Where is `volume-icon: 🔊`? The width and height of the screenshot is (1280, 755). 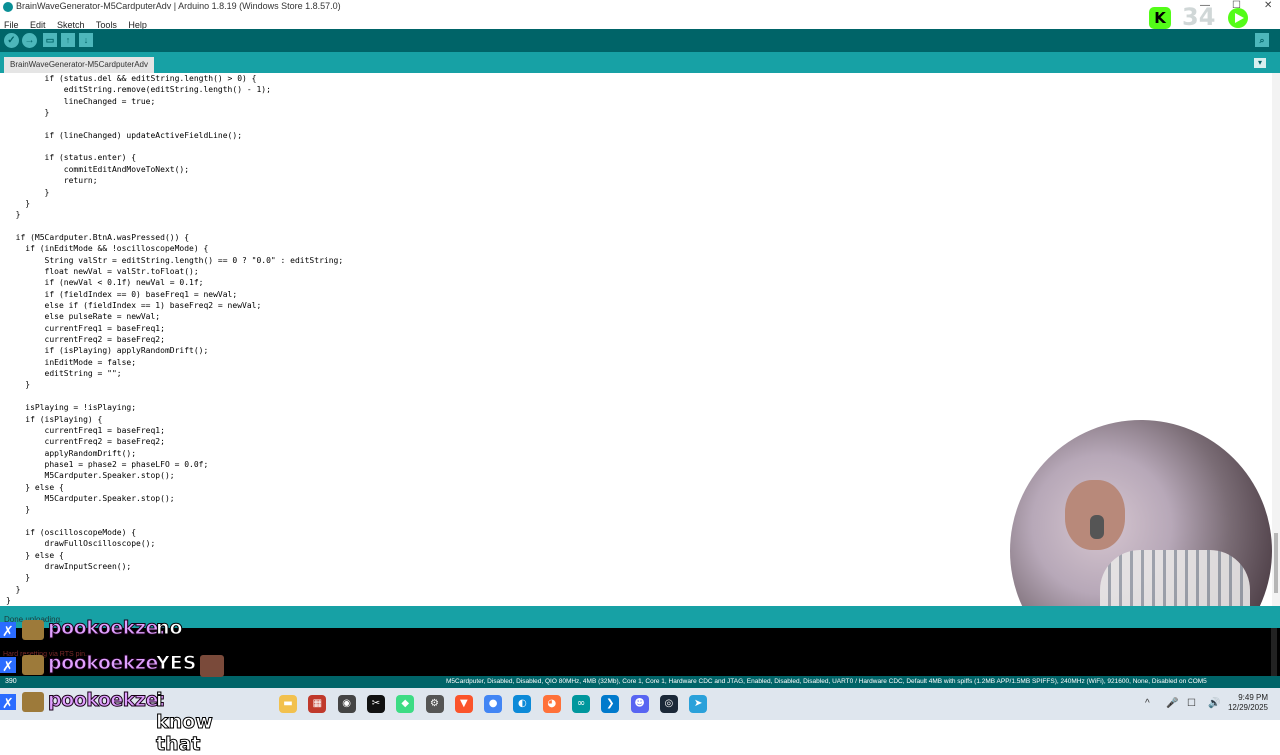
volume-icon: 🔊 is located at coordinates (1214, 703).